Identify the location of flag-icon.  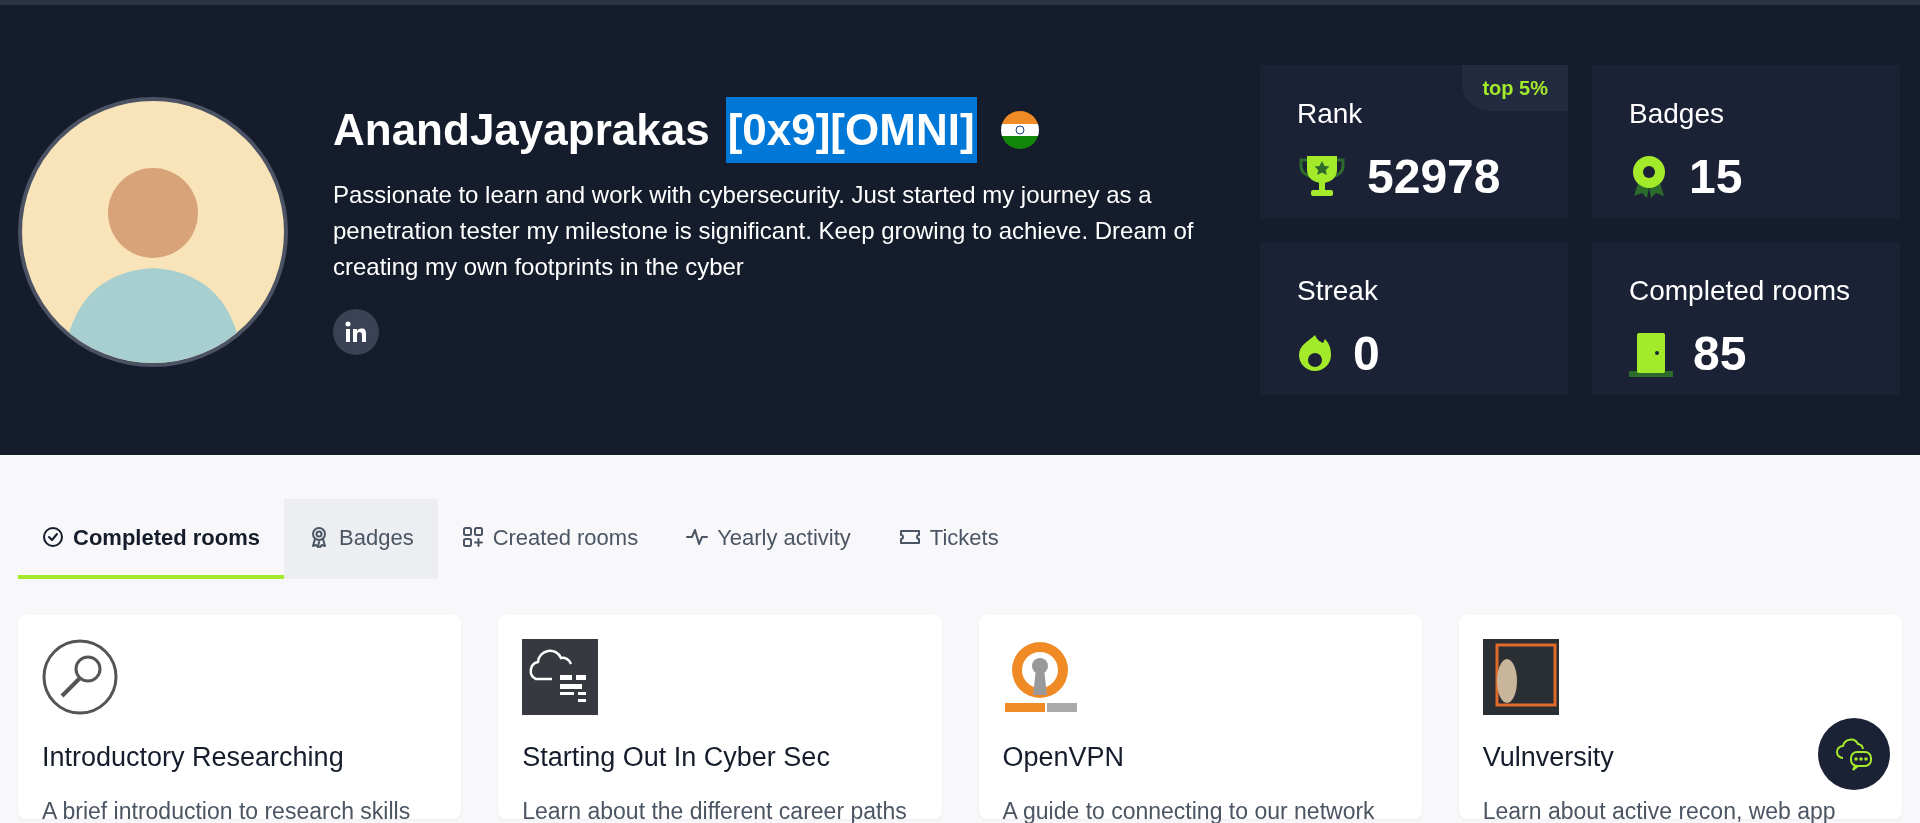
(1019, 130).